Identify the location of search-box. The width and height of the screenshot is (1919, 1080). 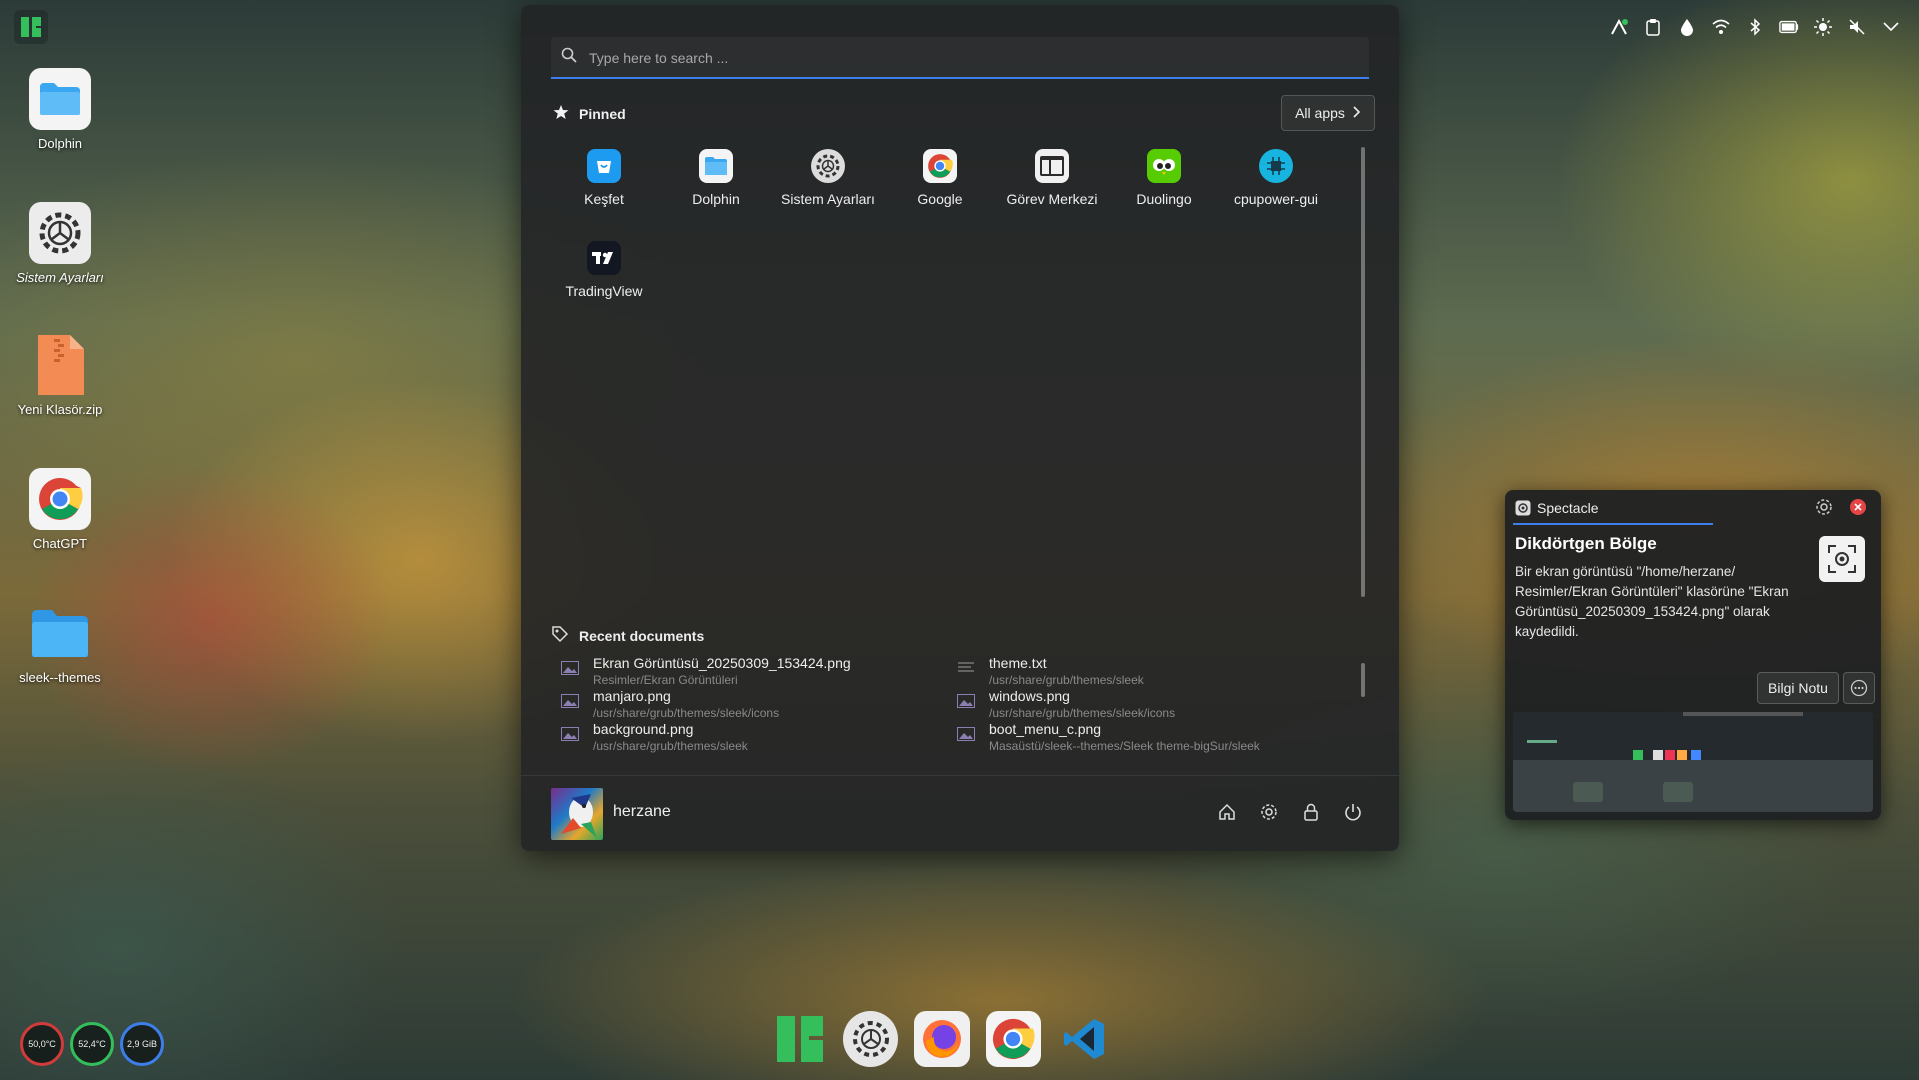
(960, 58).